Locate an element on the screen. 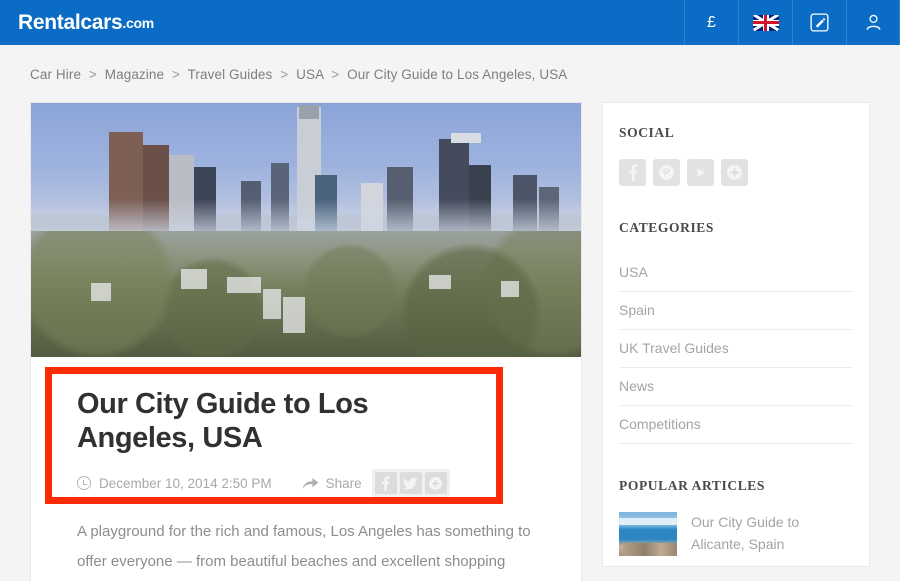 Image resolution: width=900 pixels, height=581 pixels. logo-suffix: .com is located at coordinates (138, 22).